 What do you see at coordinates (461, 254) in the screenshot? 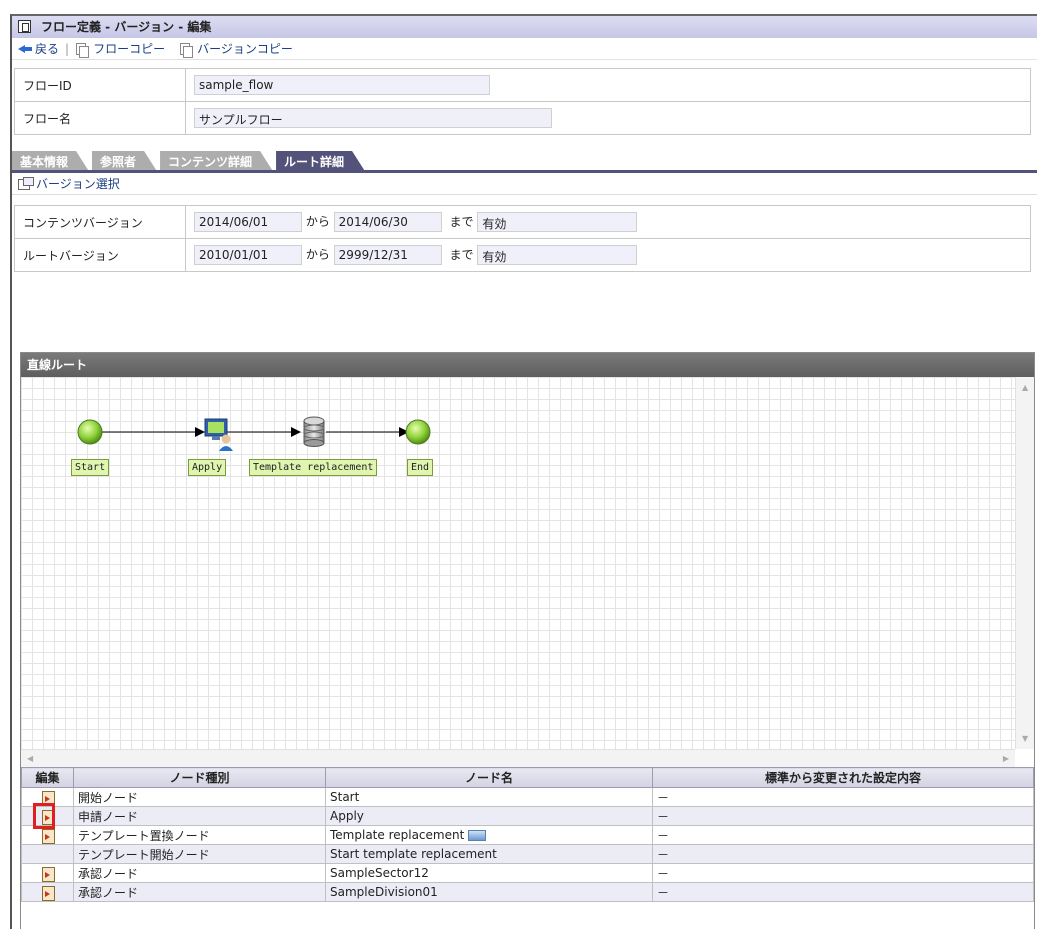
I see `route-made: まで` at bounding box center [461, 254].